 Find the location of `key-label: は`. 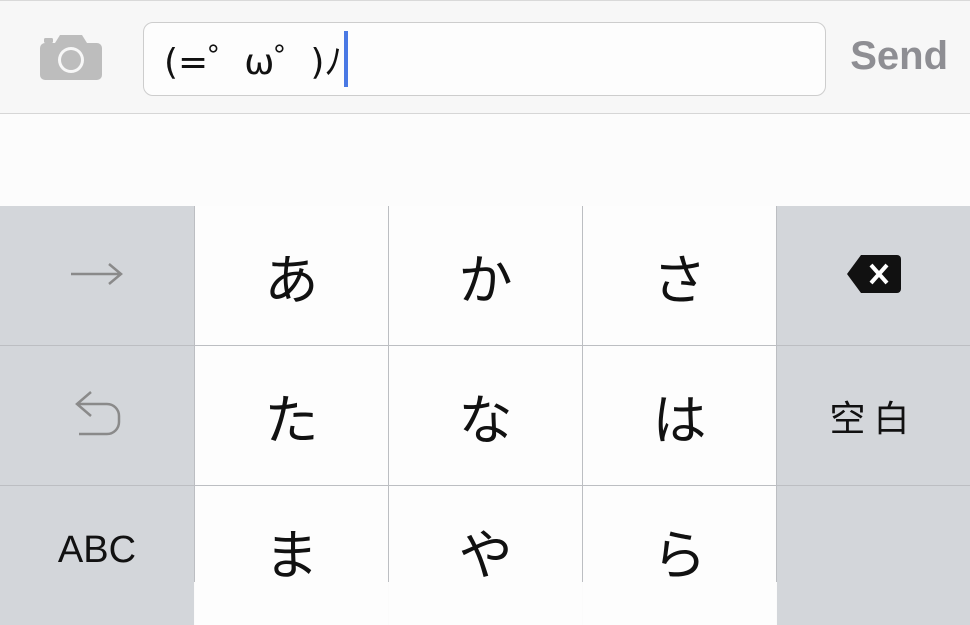

key-label: は is located at coordinates (679, 420).